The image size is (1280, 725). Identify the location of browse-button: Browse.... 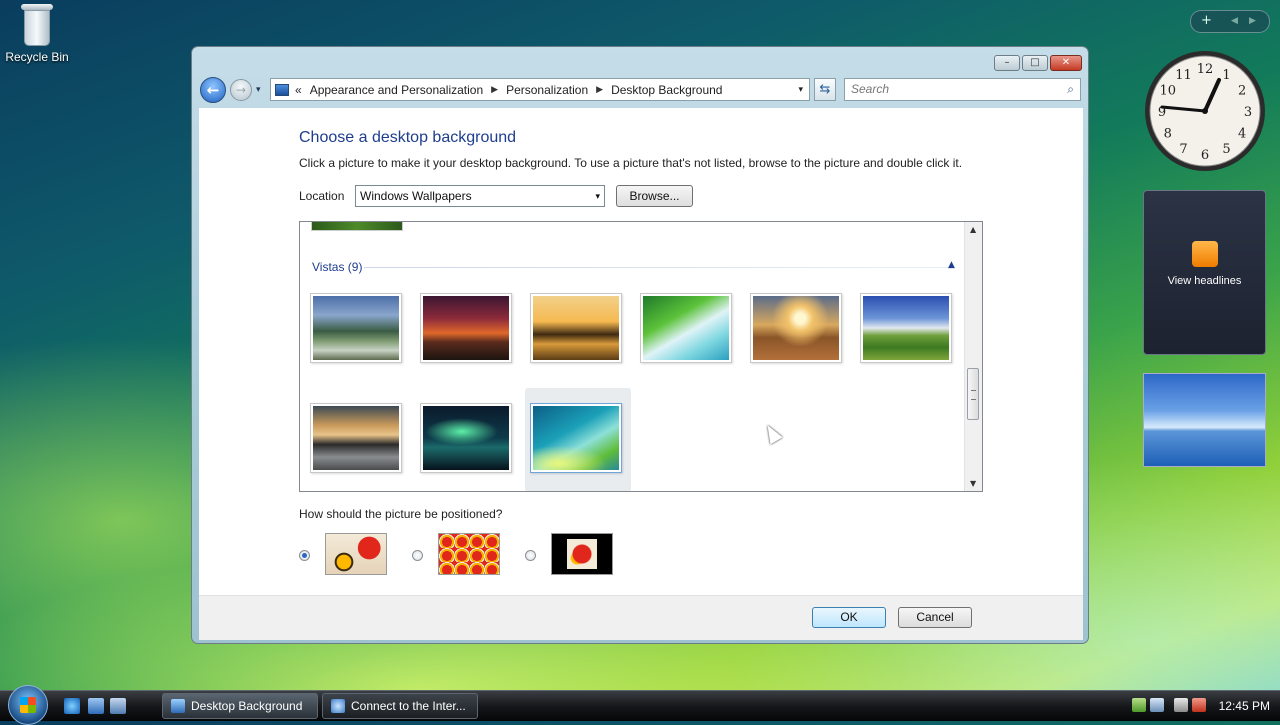
(654, 196).